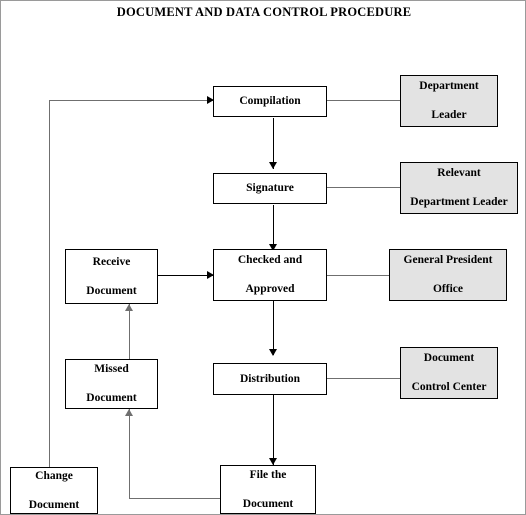 The height and width of the screenshot is (515, 526). What do you see at coordinates (273, 430) in the screenshot?
I see `connector-distribution-to-file` at bounding box center [273, 430].